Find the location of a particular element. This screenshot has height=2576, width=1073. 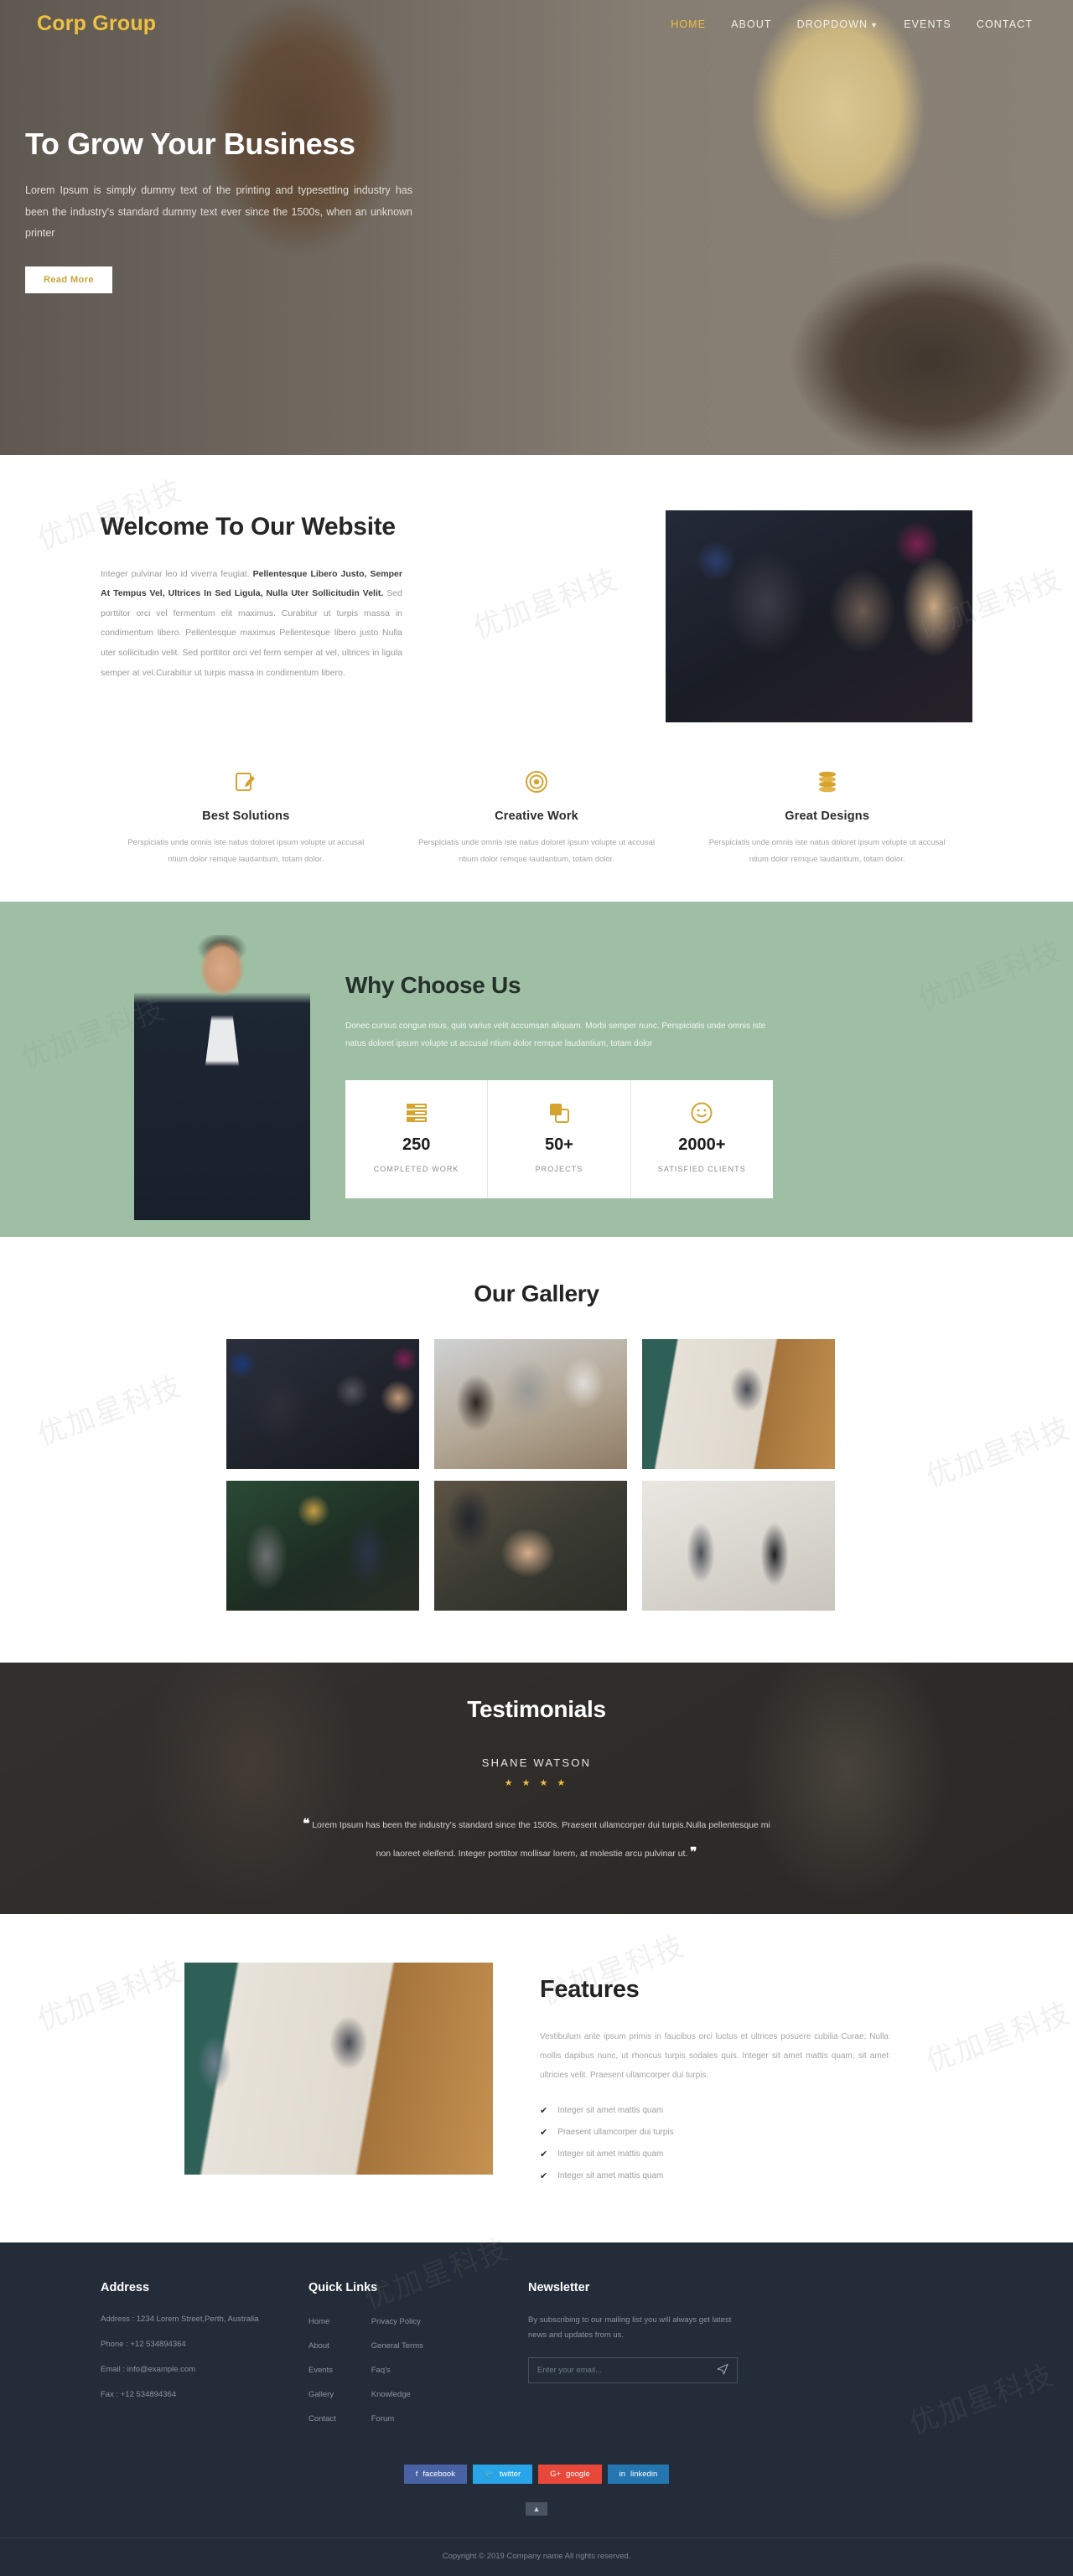

features-image is located at coordinates (338, 2068).